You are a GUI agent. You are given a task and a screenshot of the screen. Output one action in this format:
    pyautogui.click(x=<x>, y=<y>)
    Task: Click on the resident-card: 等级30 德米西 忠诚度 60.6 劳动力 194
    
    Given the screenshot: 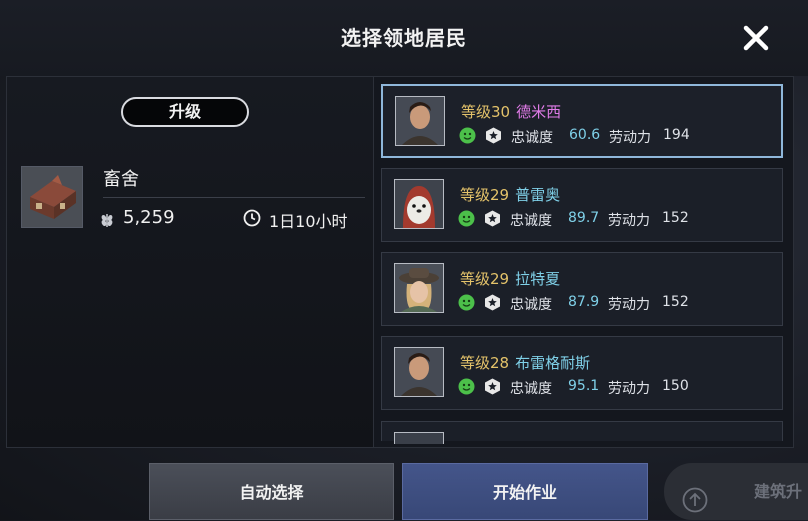 What is the action you would take?
    pyautogui.click(x=582, y=121)
    